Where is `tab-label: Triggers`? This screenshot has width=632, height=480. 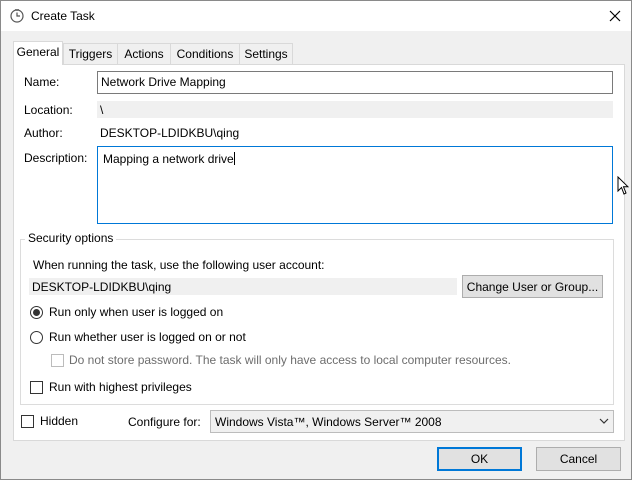
tab-label: Triggers is located at coordinates (90, 54).